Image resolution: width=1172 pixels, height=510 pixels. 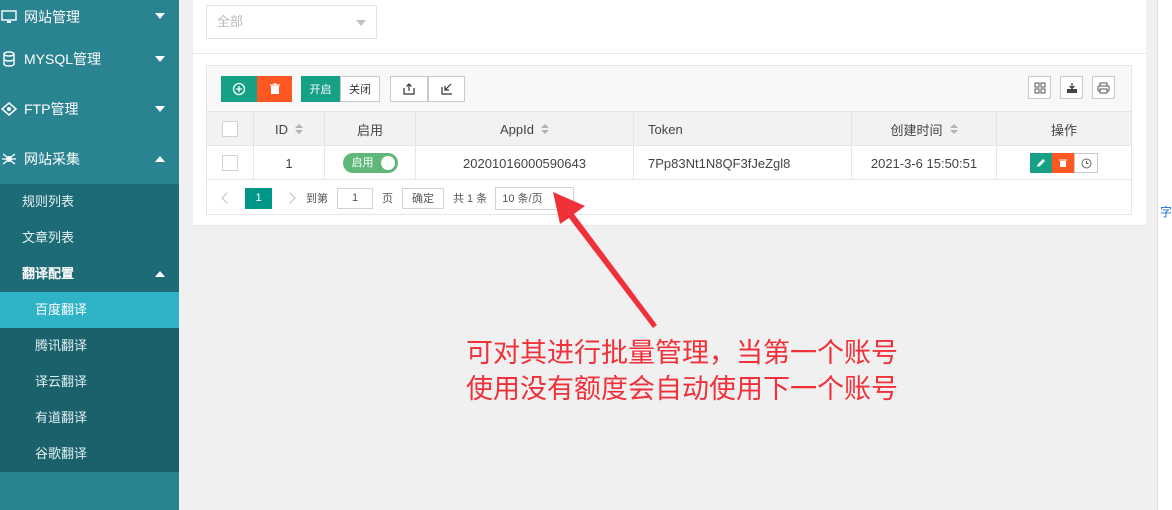 I want to click on annotation-text: 可对其进行批量管理，当第一个账号 使用没有额度会自动使用下一个账号, so click(x=682, y=372).